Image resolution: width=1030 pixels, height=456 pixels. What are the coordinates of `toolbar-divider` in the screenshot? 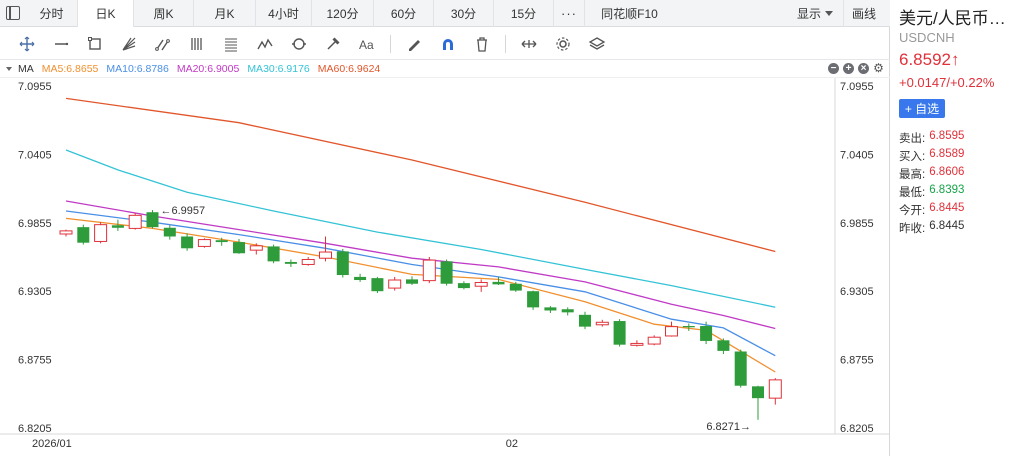 It's located at (390, 43).